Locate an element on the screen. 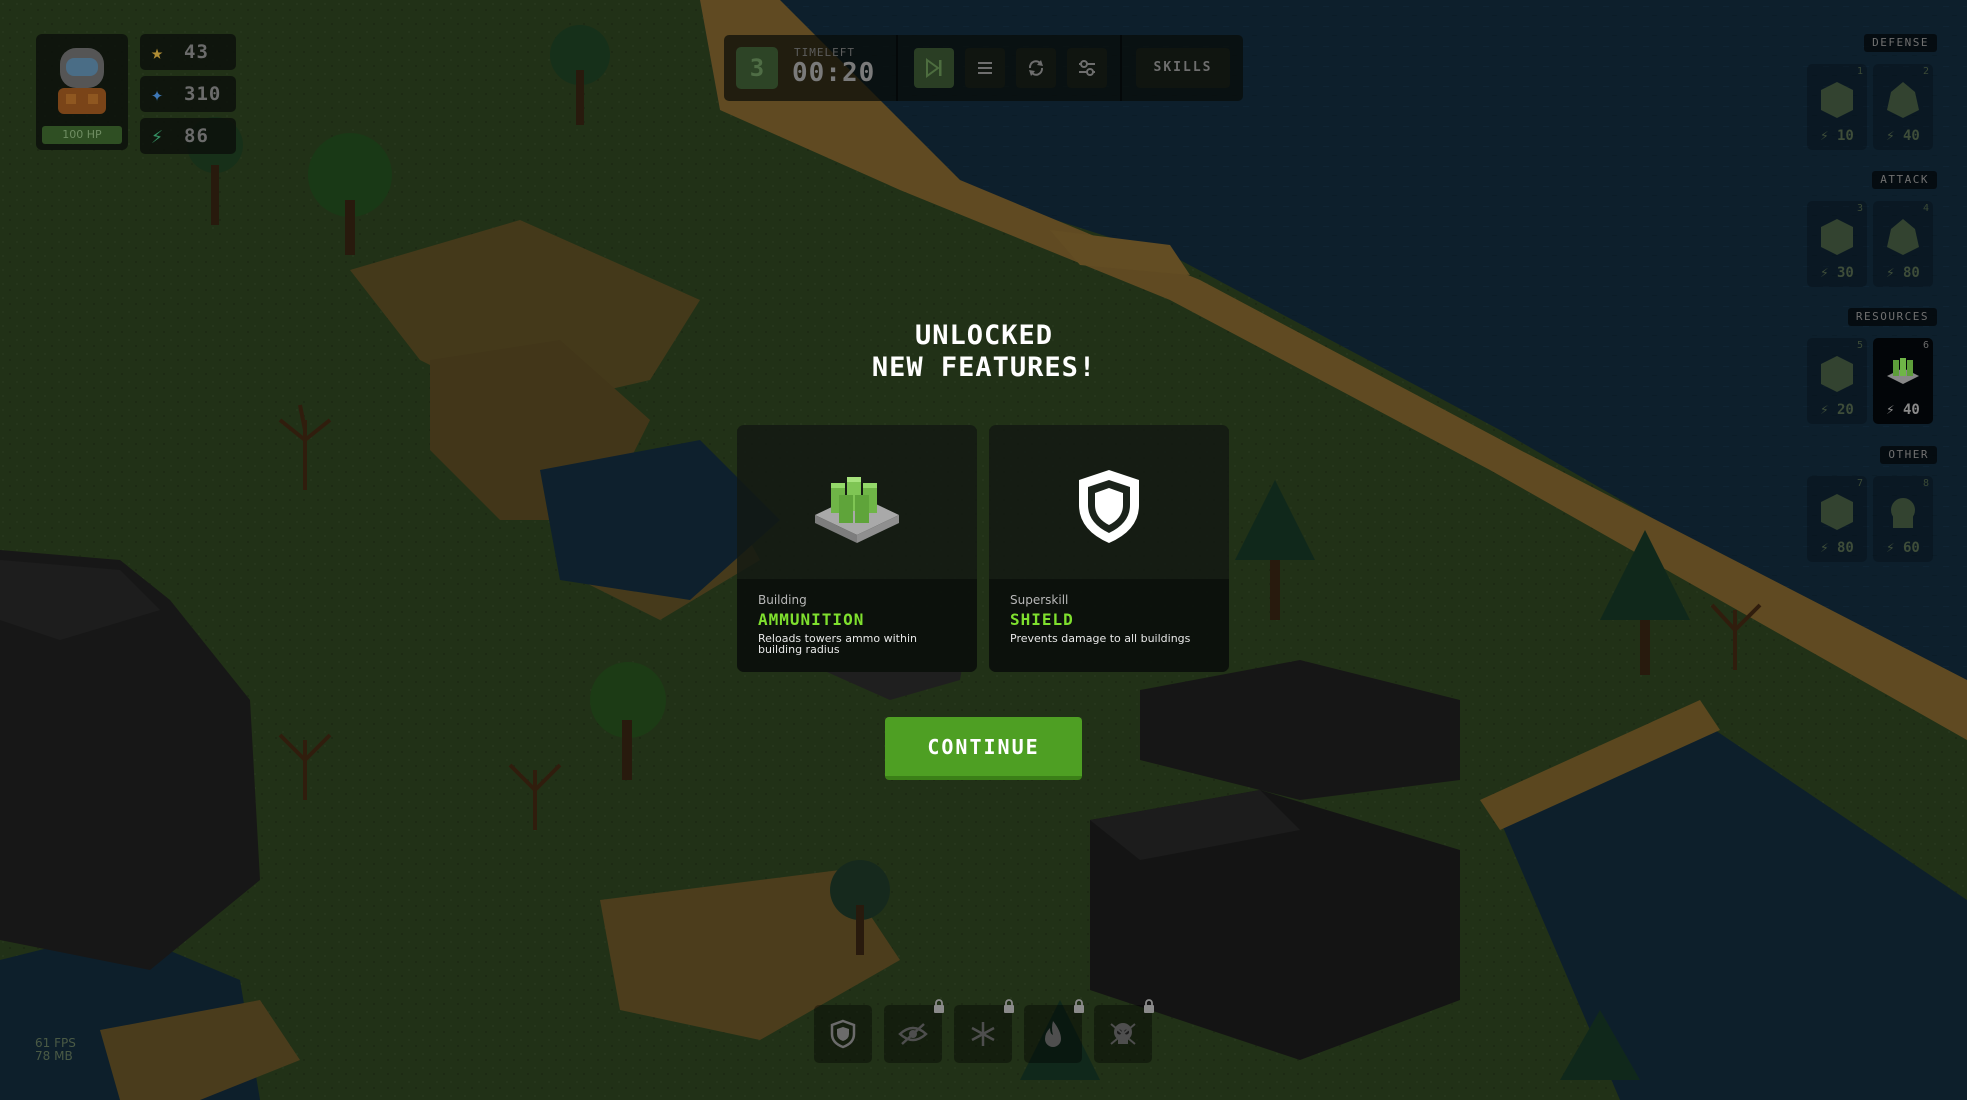  slot-number: 7 is located at coordinates (1859, 483).